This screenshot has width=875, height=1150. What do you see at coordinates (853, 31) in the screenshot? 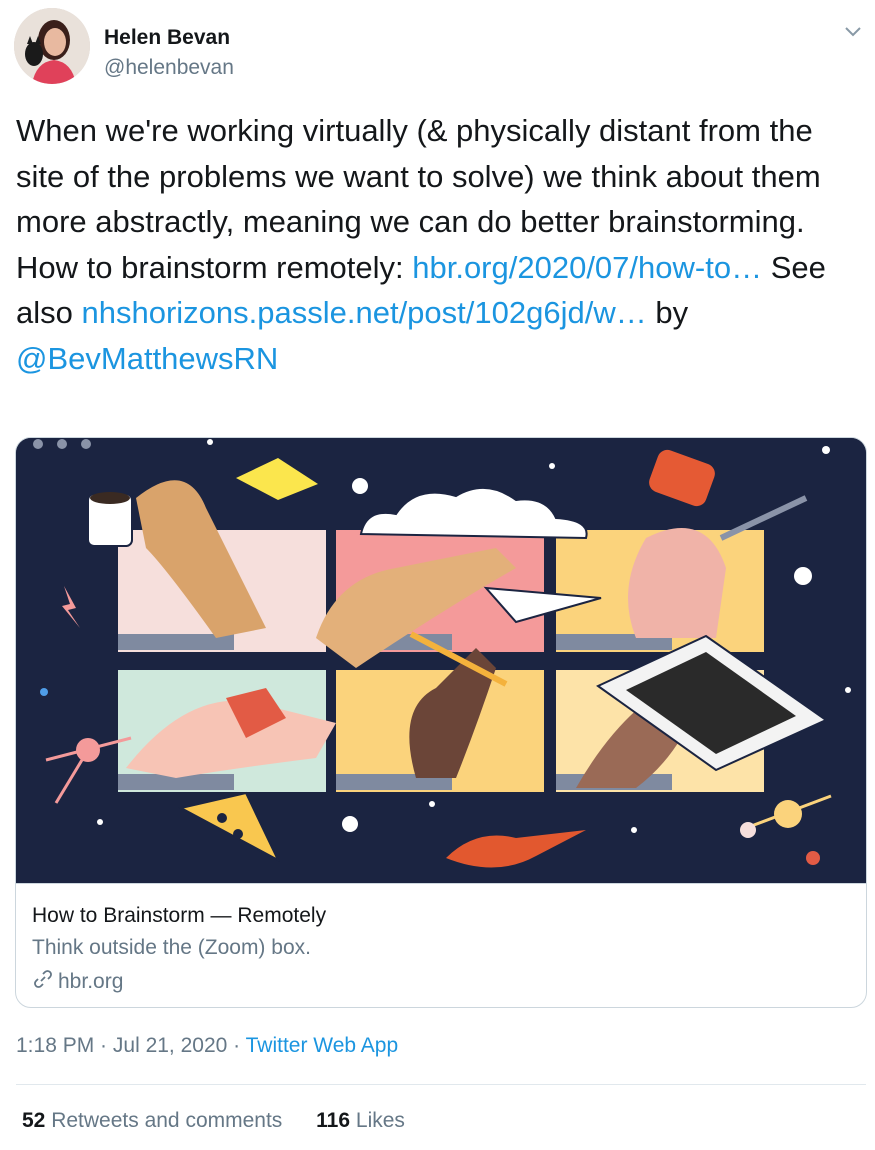
I see `chevron-down-icon` at bounding box center [853, 31].